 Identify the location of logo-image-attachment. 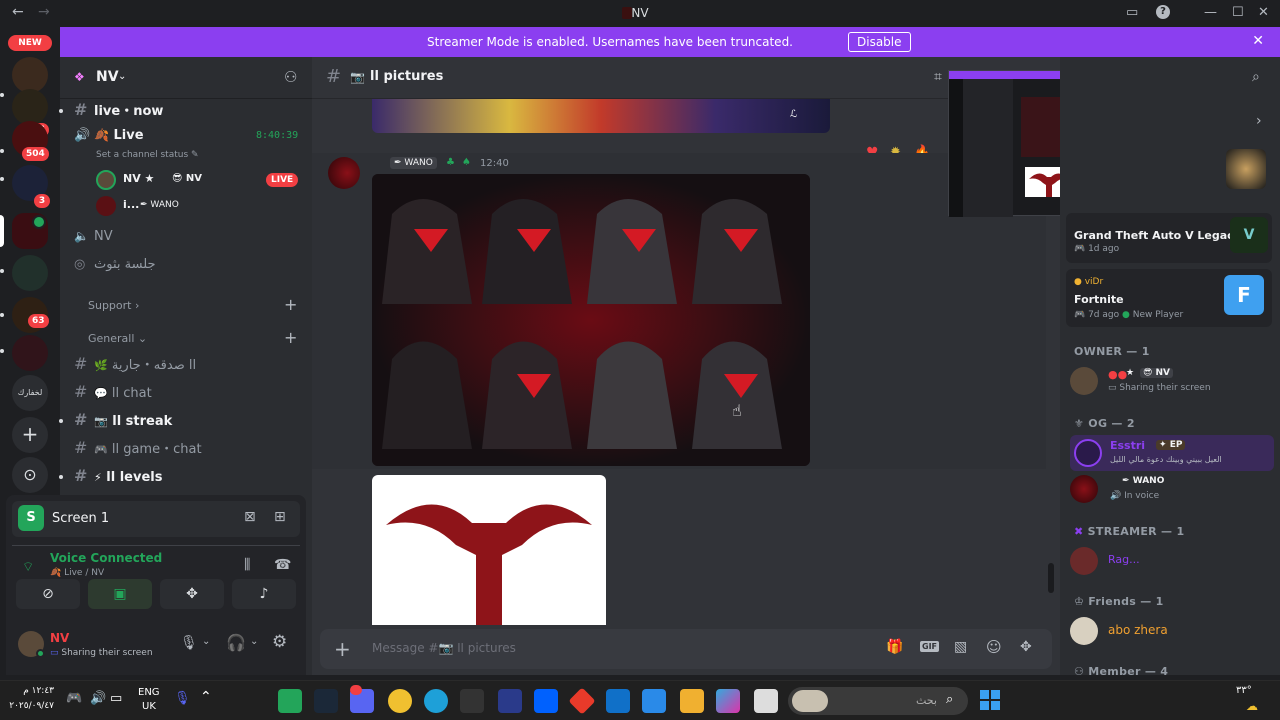
(489, 550).